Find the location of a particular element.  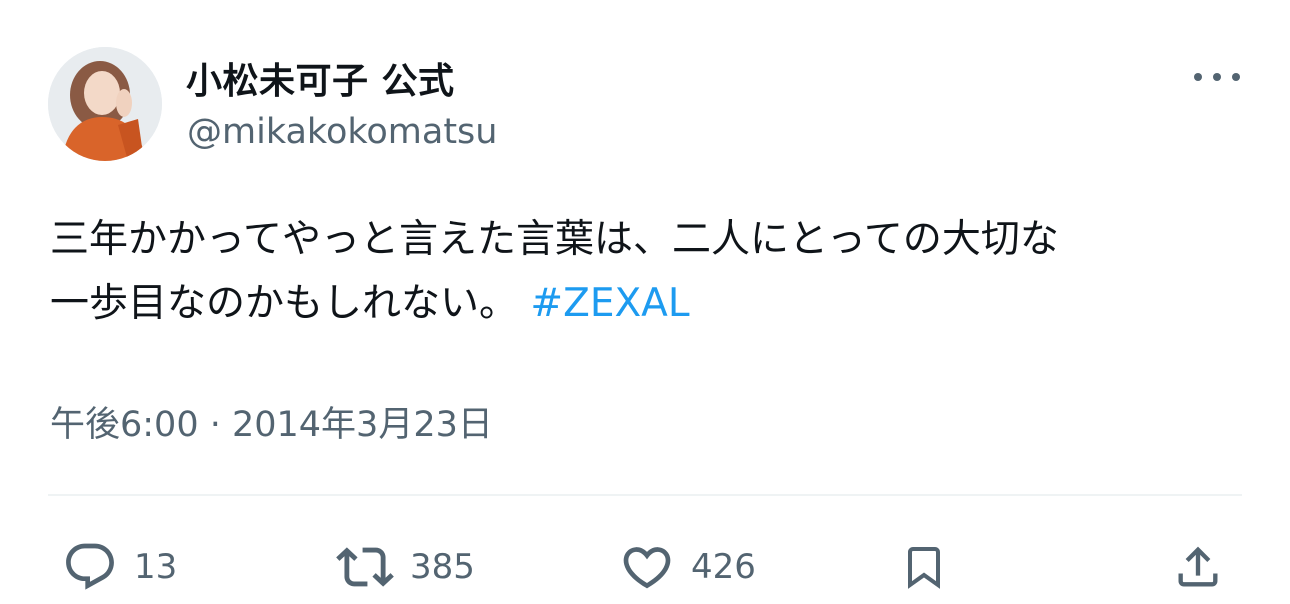

like-button: 426 is located at coordinates (687, 567).